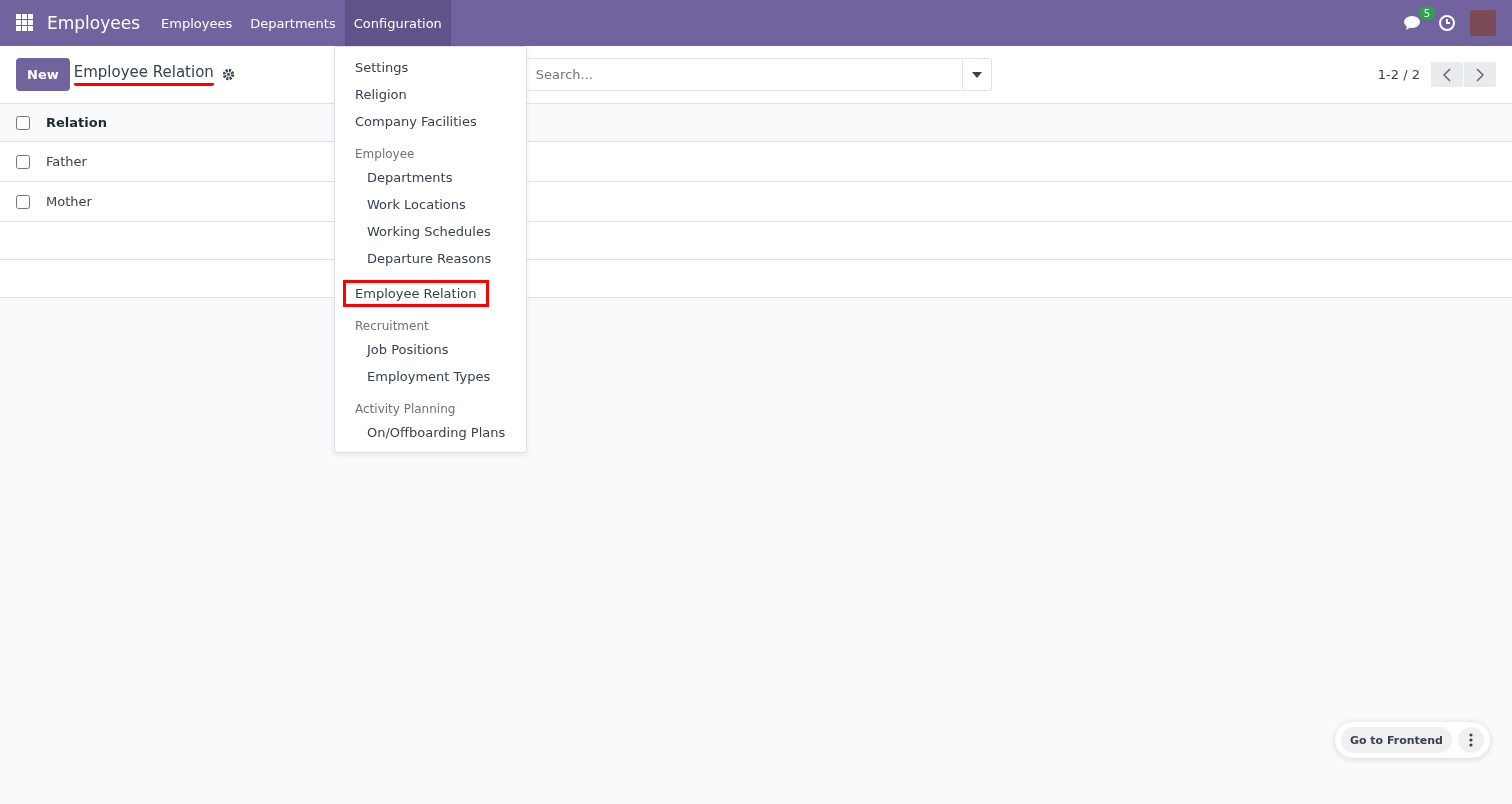  I want to click on apps-grid-icon, so click(25, 23).